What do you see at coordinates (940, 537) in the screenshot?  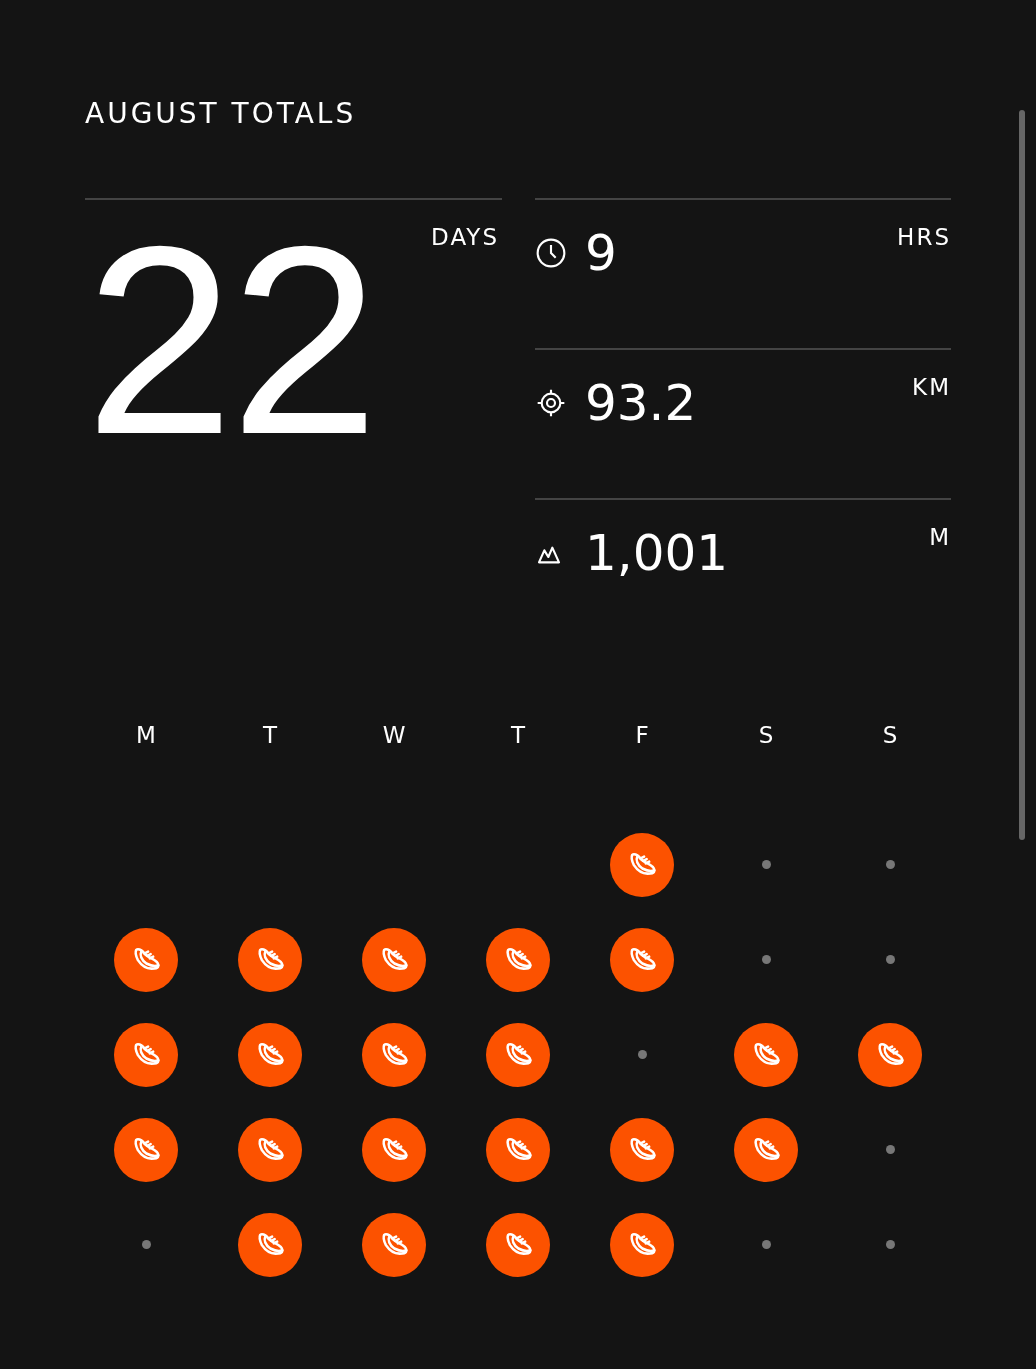 I see `stat-unit: M` at bounding box center [940, 537].